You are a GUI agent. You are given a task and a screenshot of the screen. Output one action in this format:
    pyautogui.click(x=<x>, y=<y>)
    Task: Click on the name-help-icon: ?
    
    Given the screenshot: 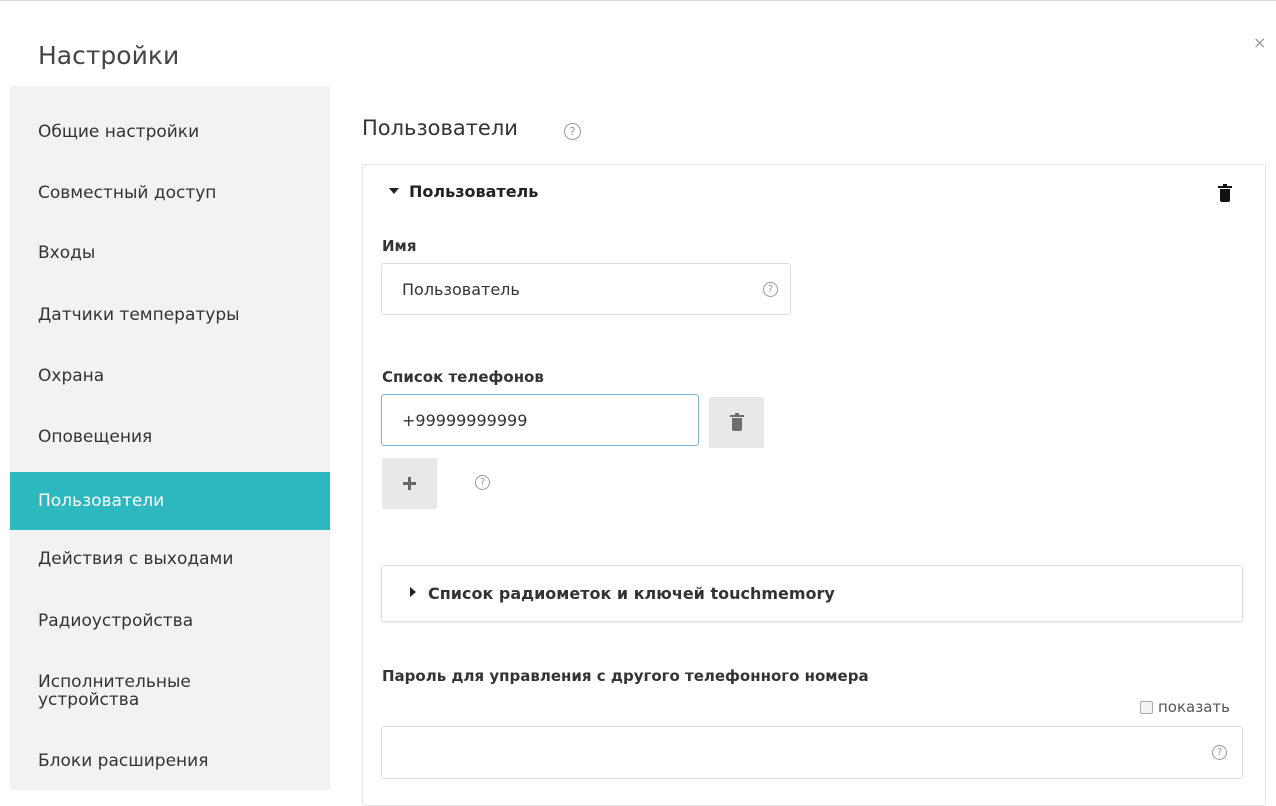 What is the action you would take?
    pyautogui.click(x=770, y=289)
    